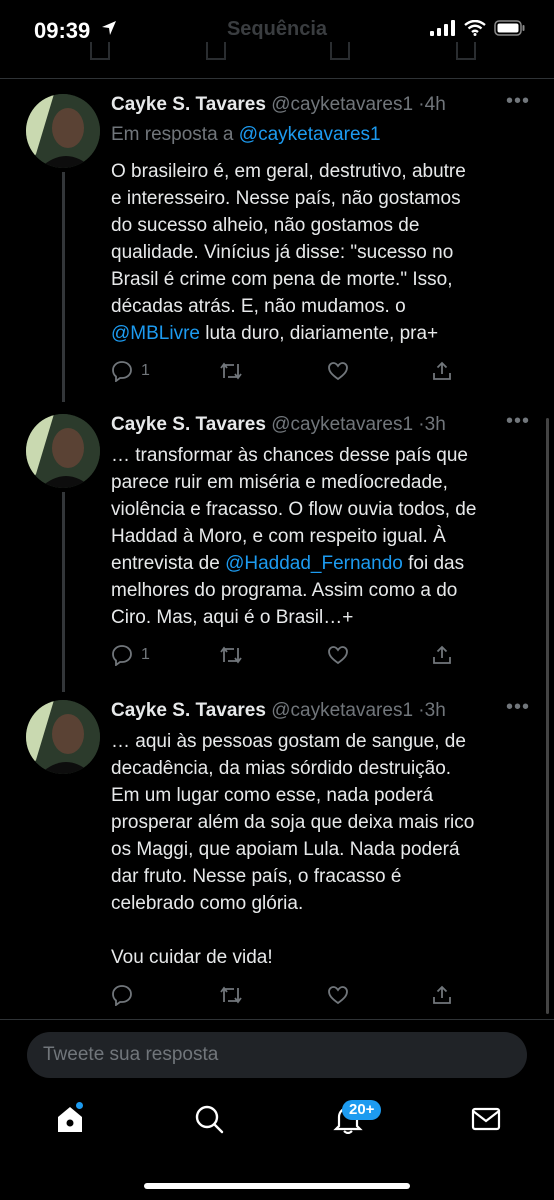  What do you see at coordinates (277, 1055) in the screenshot?
I see `reply-input: Tweete sua resposta` at bounding box center [277, 1055].